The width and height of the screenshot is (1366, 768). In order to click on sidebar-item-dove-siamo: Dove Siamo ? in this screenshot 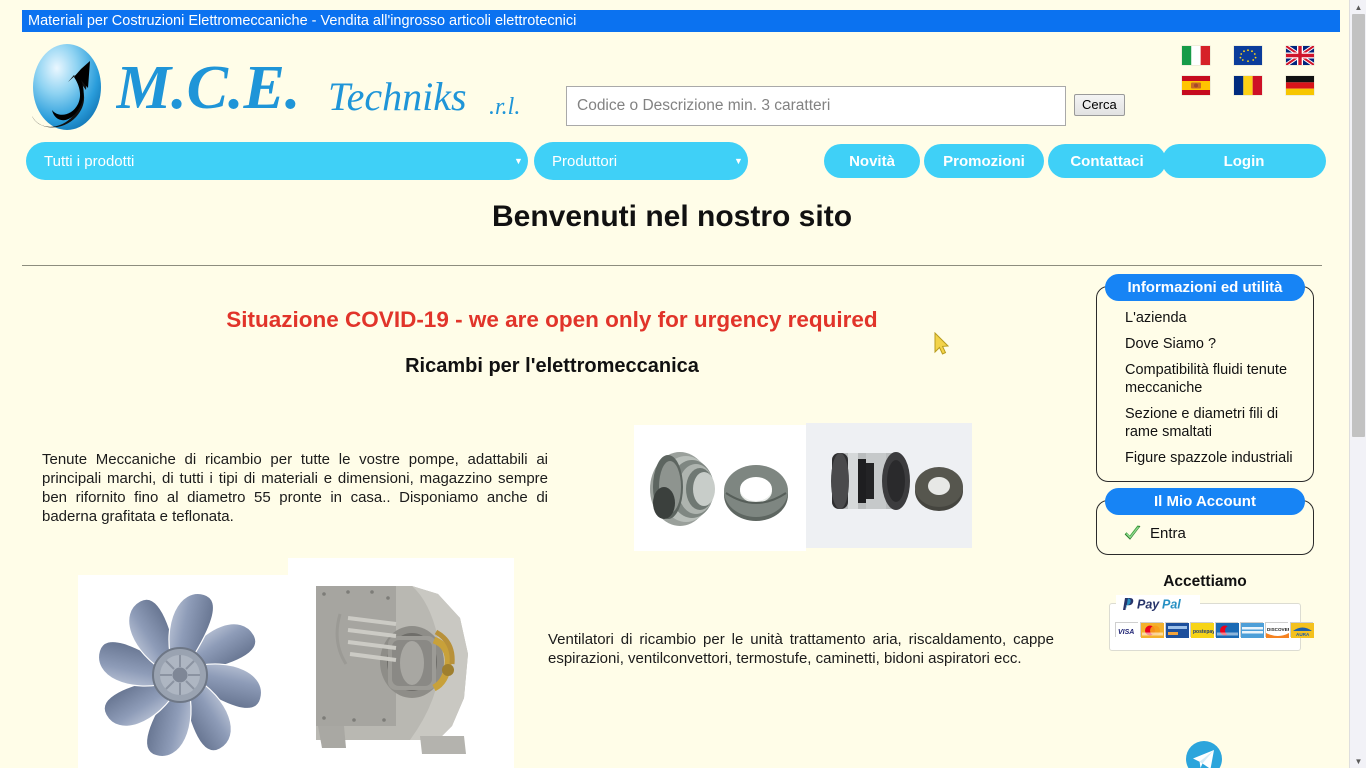, I will do `click(1205, 344)`.